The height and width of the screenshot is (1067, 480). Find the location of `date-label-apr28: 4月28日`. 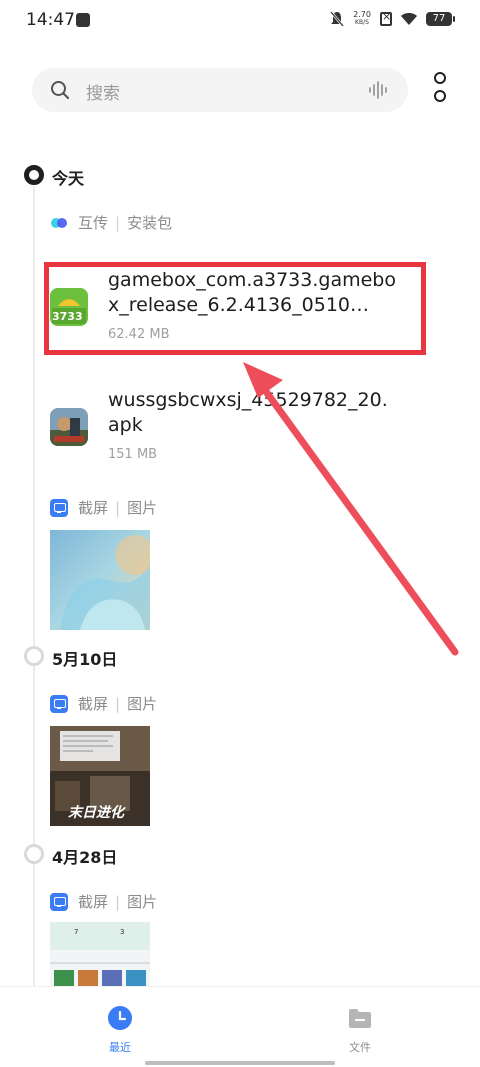

date-label-apr28: 4月28日 is located at coordinates (85, 857).